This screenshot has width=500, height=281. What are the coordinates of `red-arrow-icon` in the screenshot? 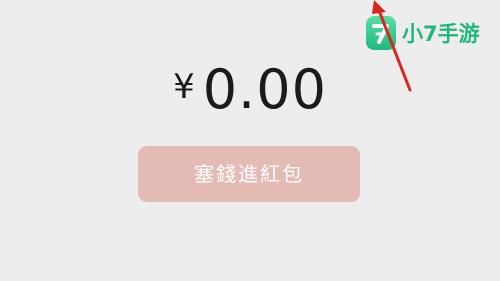 It's located at (392, 46).